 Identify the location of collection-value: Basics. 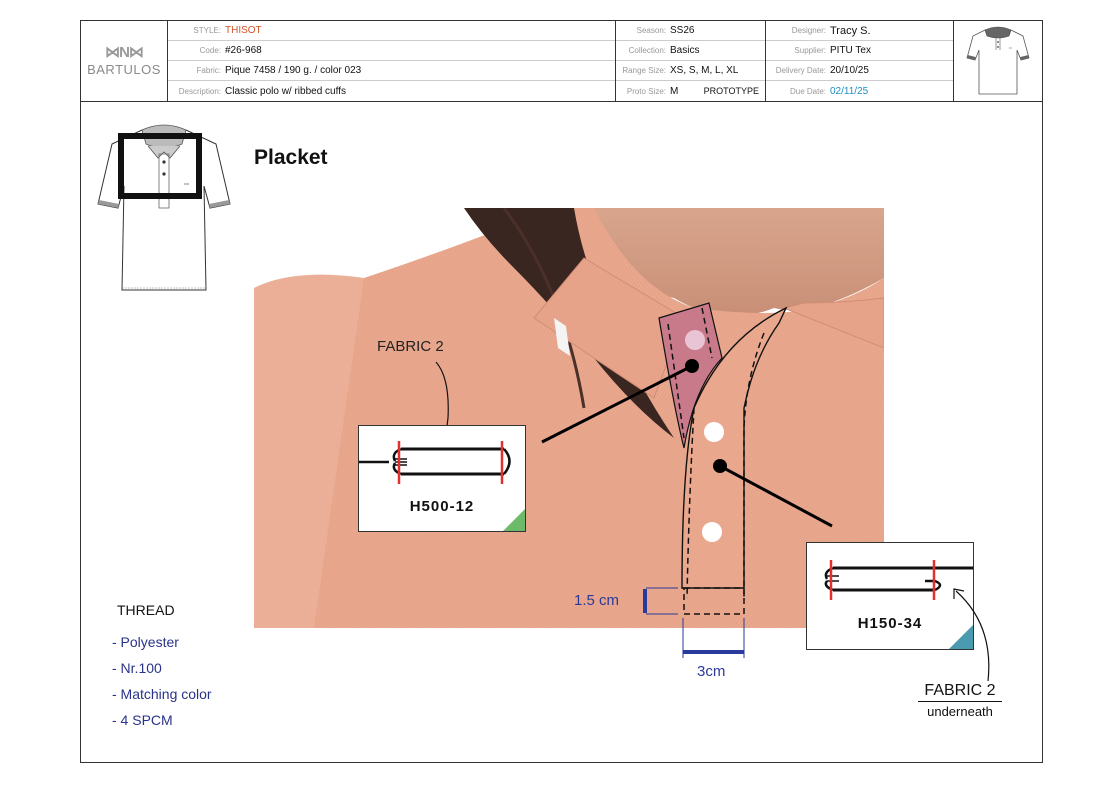
(685, 50).